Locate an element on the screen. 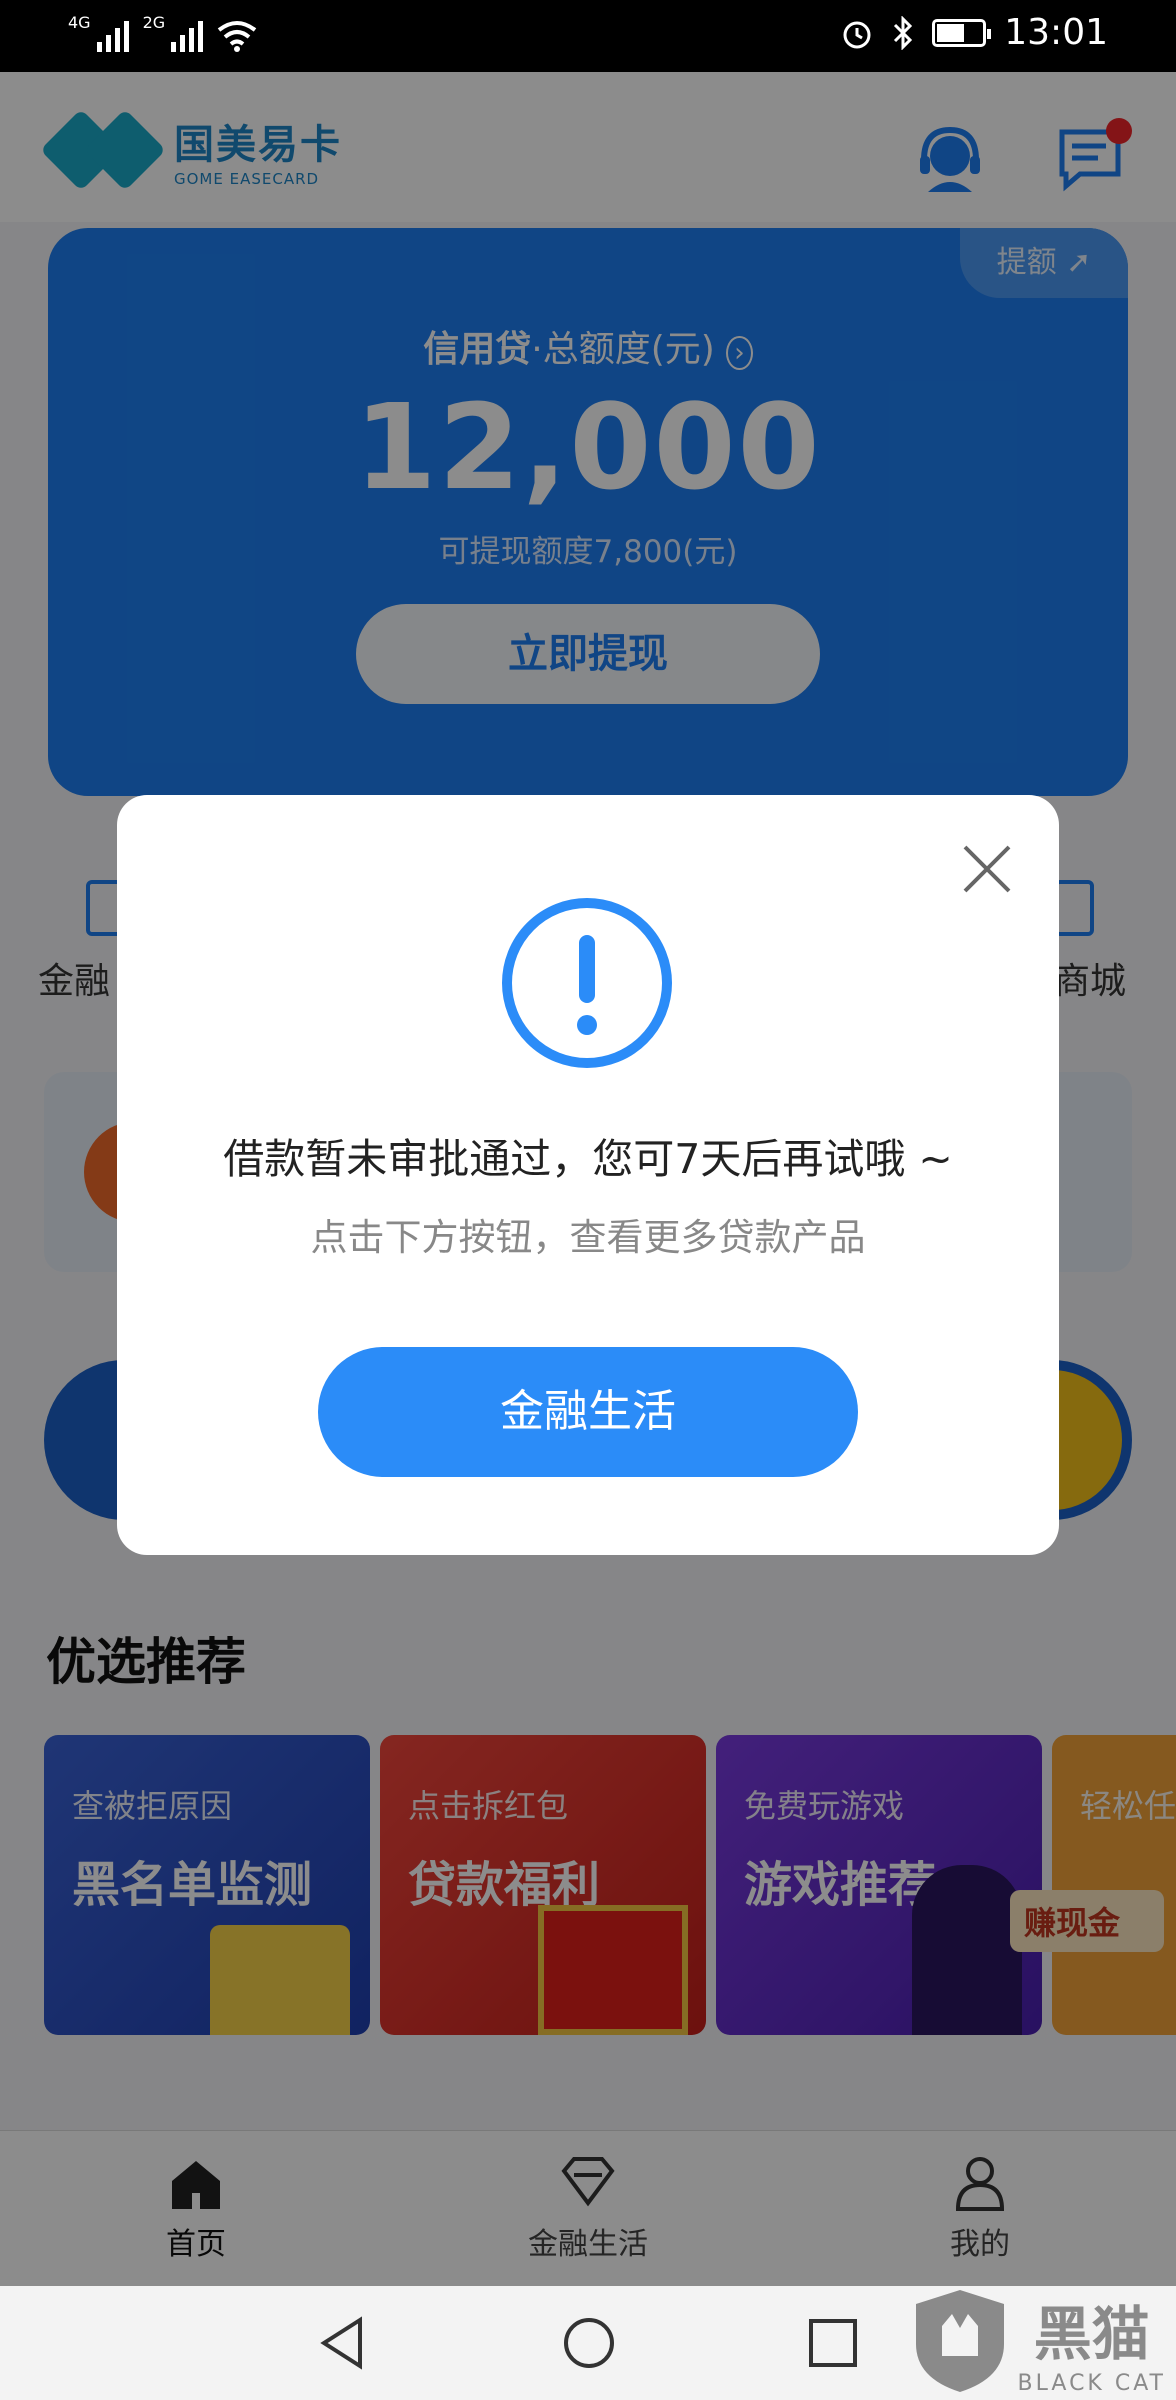  dialog-tip: 点击下方按钮，查看更多贷款产品 is located at coordinates (588, 1237).